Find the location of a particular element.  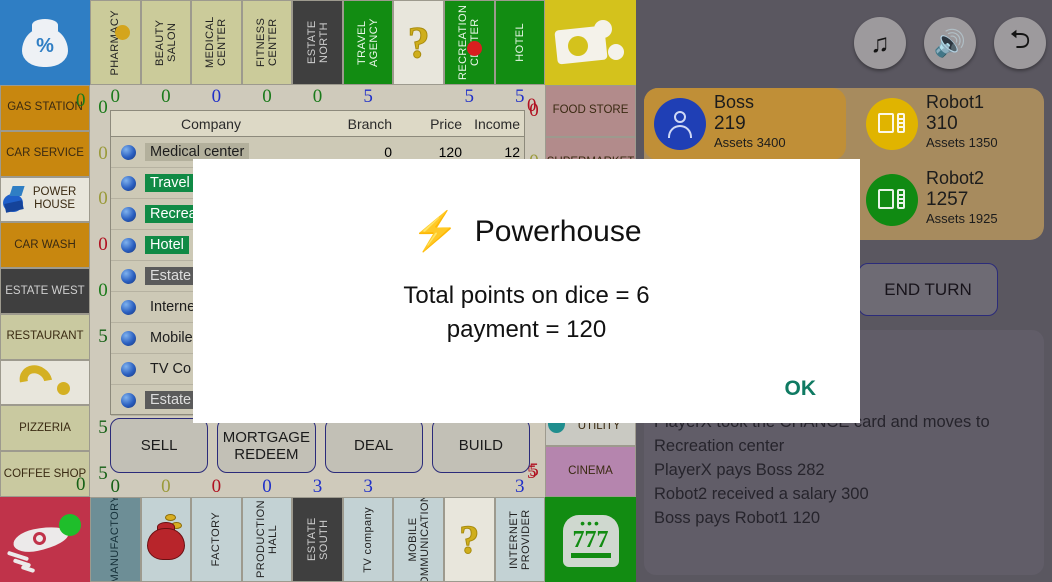

sound-icon: 🔊 is located at coordinates (950, 43).